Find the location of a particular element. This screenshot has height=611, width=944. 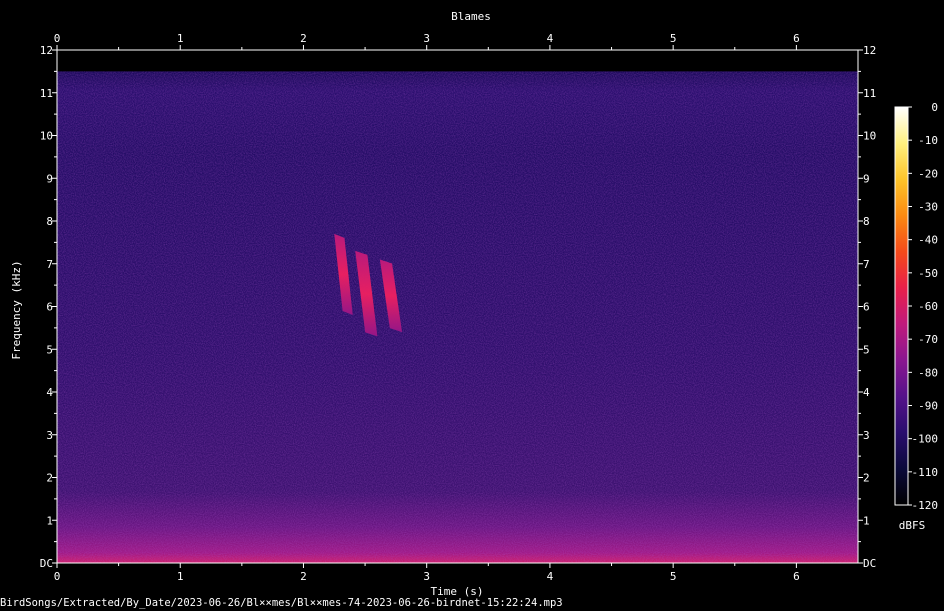

y-tick-label-right: 10 is located at coordinates (869, 136).